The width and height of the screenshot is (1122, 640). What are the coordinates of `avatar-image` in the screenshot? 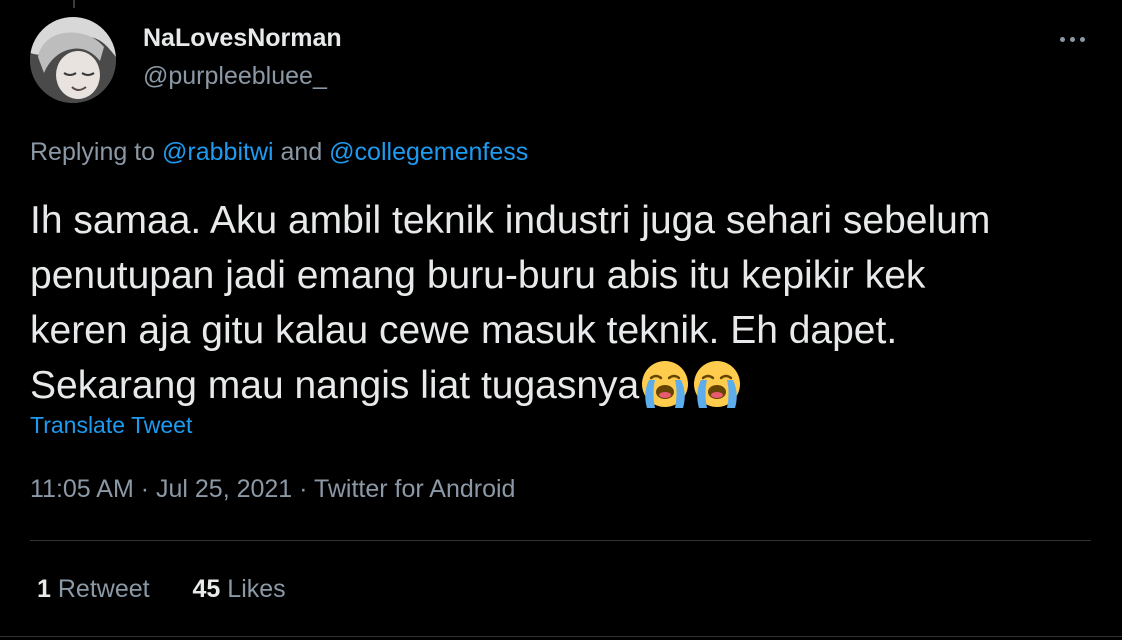 It's located at (73, 60).